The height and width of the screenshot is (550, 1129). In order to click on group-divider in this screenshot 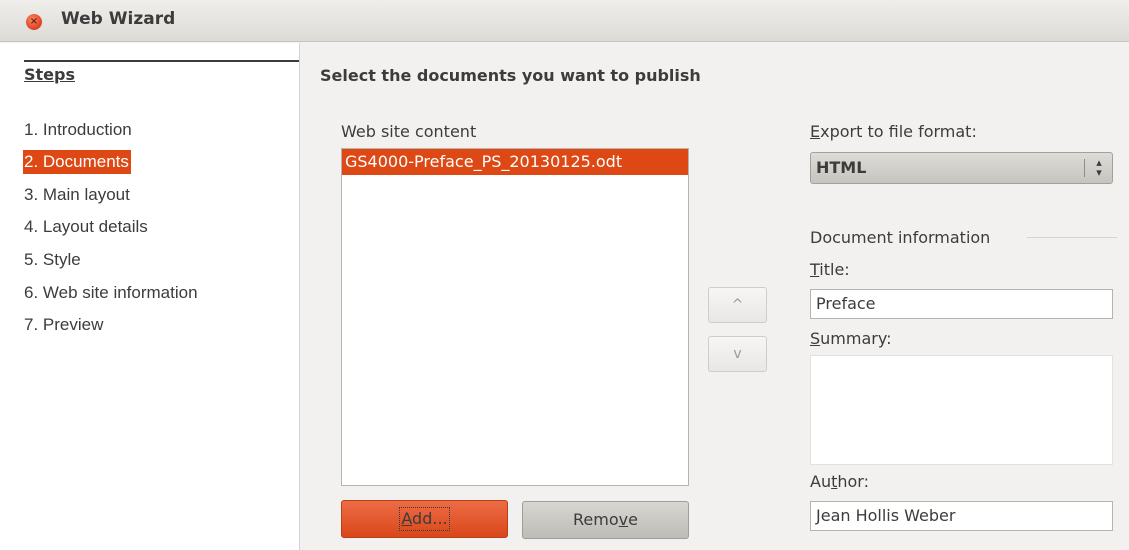, I will do `click(1072, 237)`.